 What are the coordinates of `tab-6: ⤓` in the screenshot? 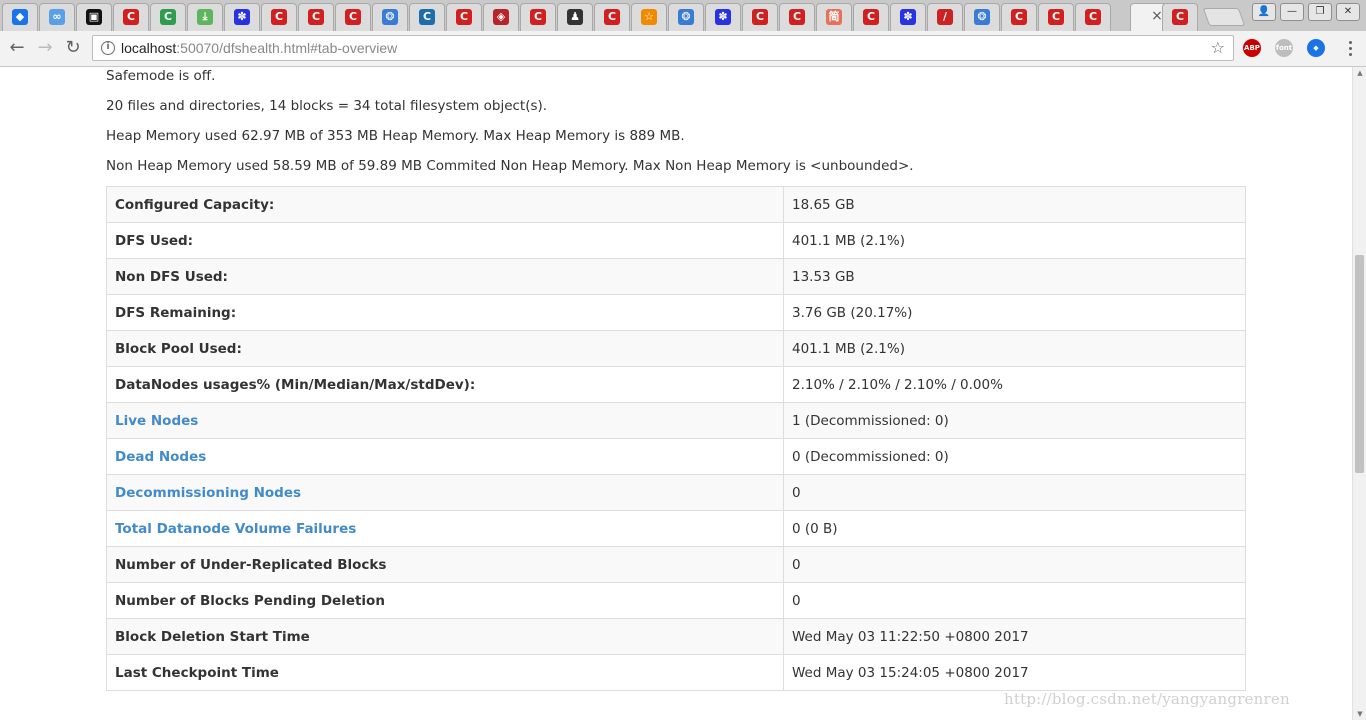 It's located at (205, 17).